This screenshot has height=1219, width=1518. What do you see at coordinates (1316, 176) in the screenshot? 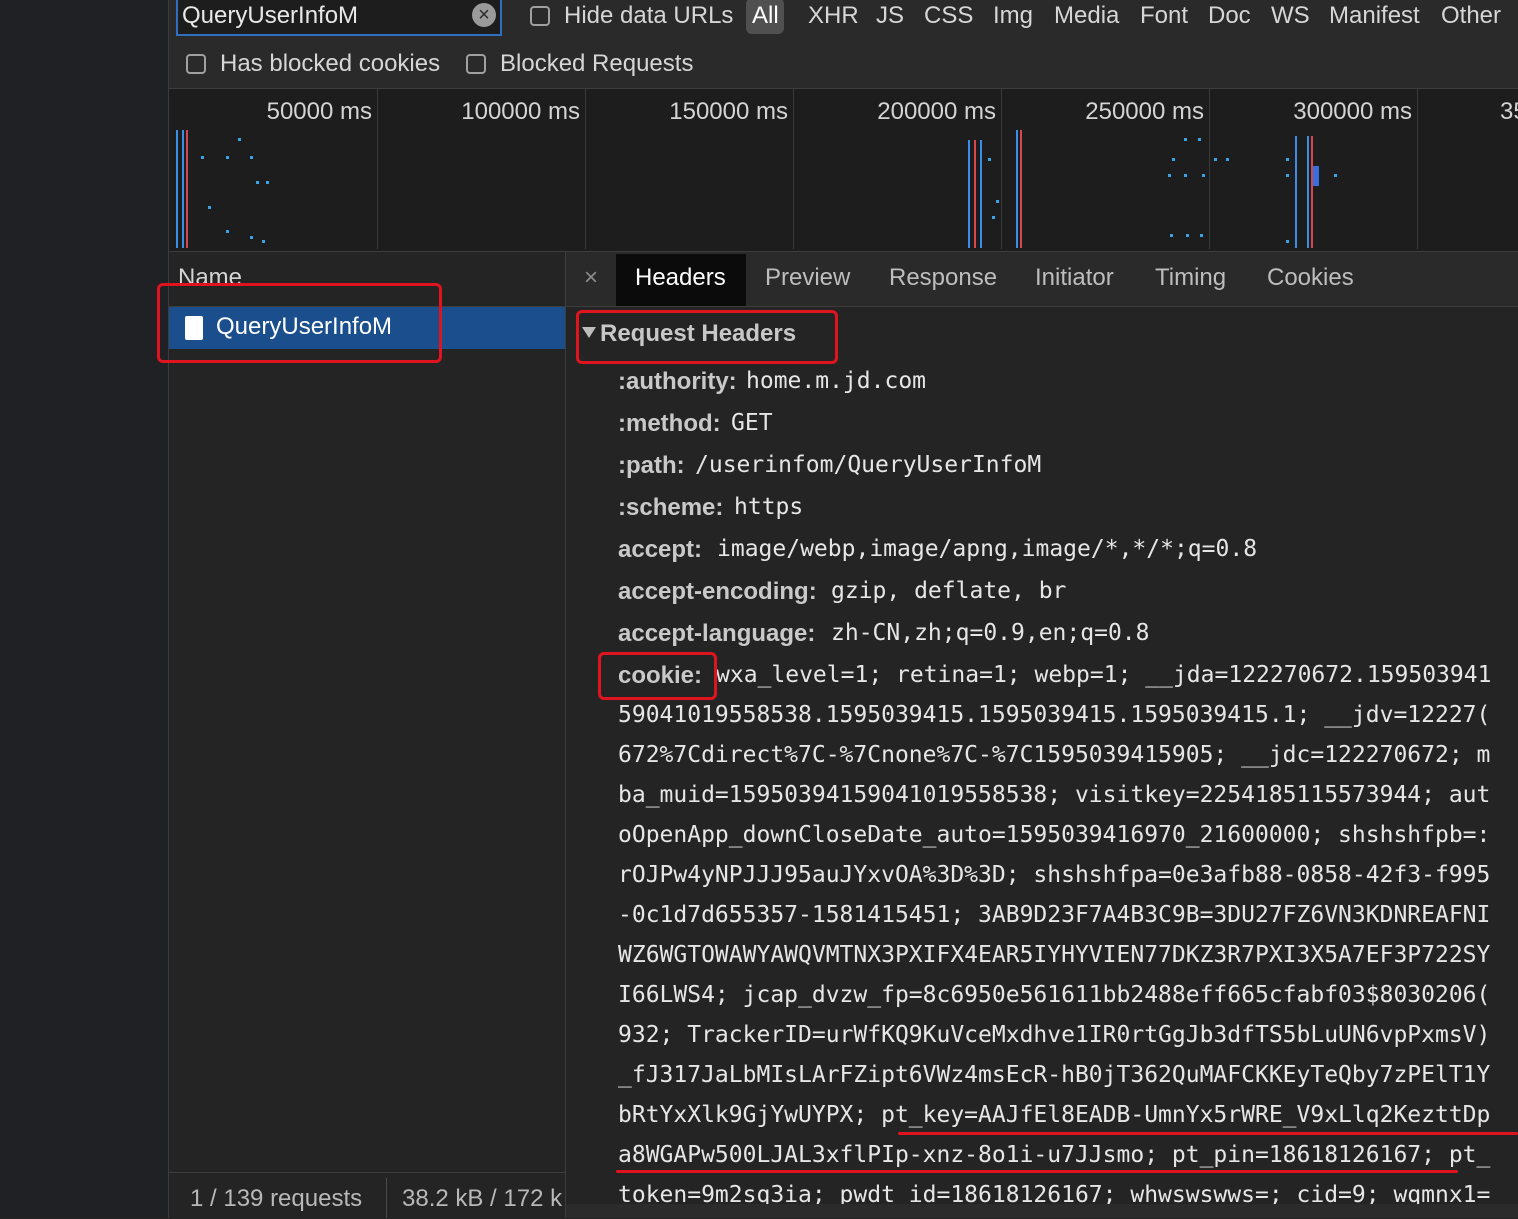
I see `timeline-bar` at bounding box center [1316, 176].